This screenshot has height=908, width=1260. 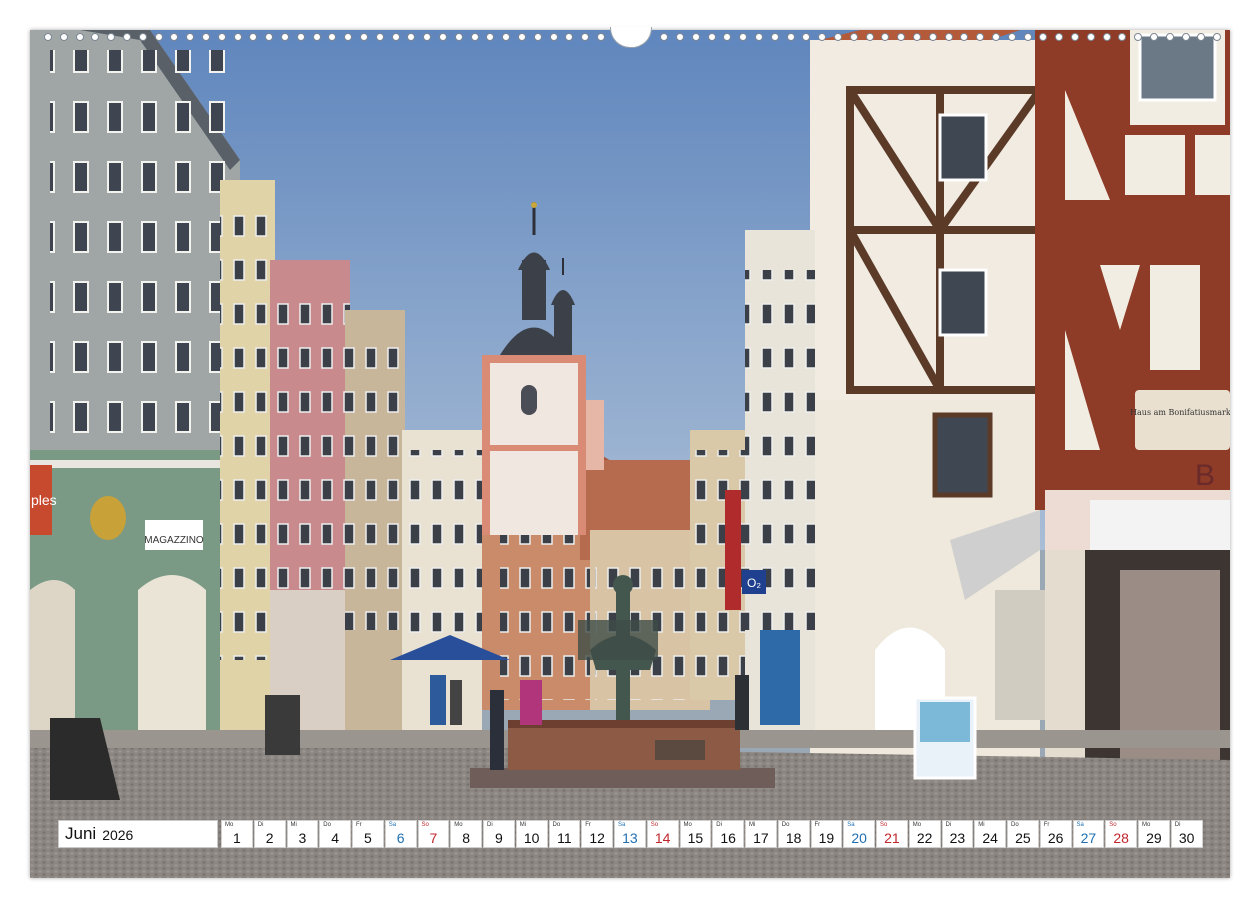 I want to click on day-cell: Fr12, so click(x=597, y=834).